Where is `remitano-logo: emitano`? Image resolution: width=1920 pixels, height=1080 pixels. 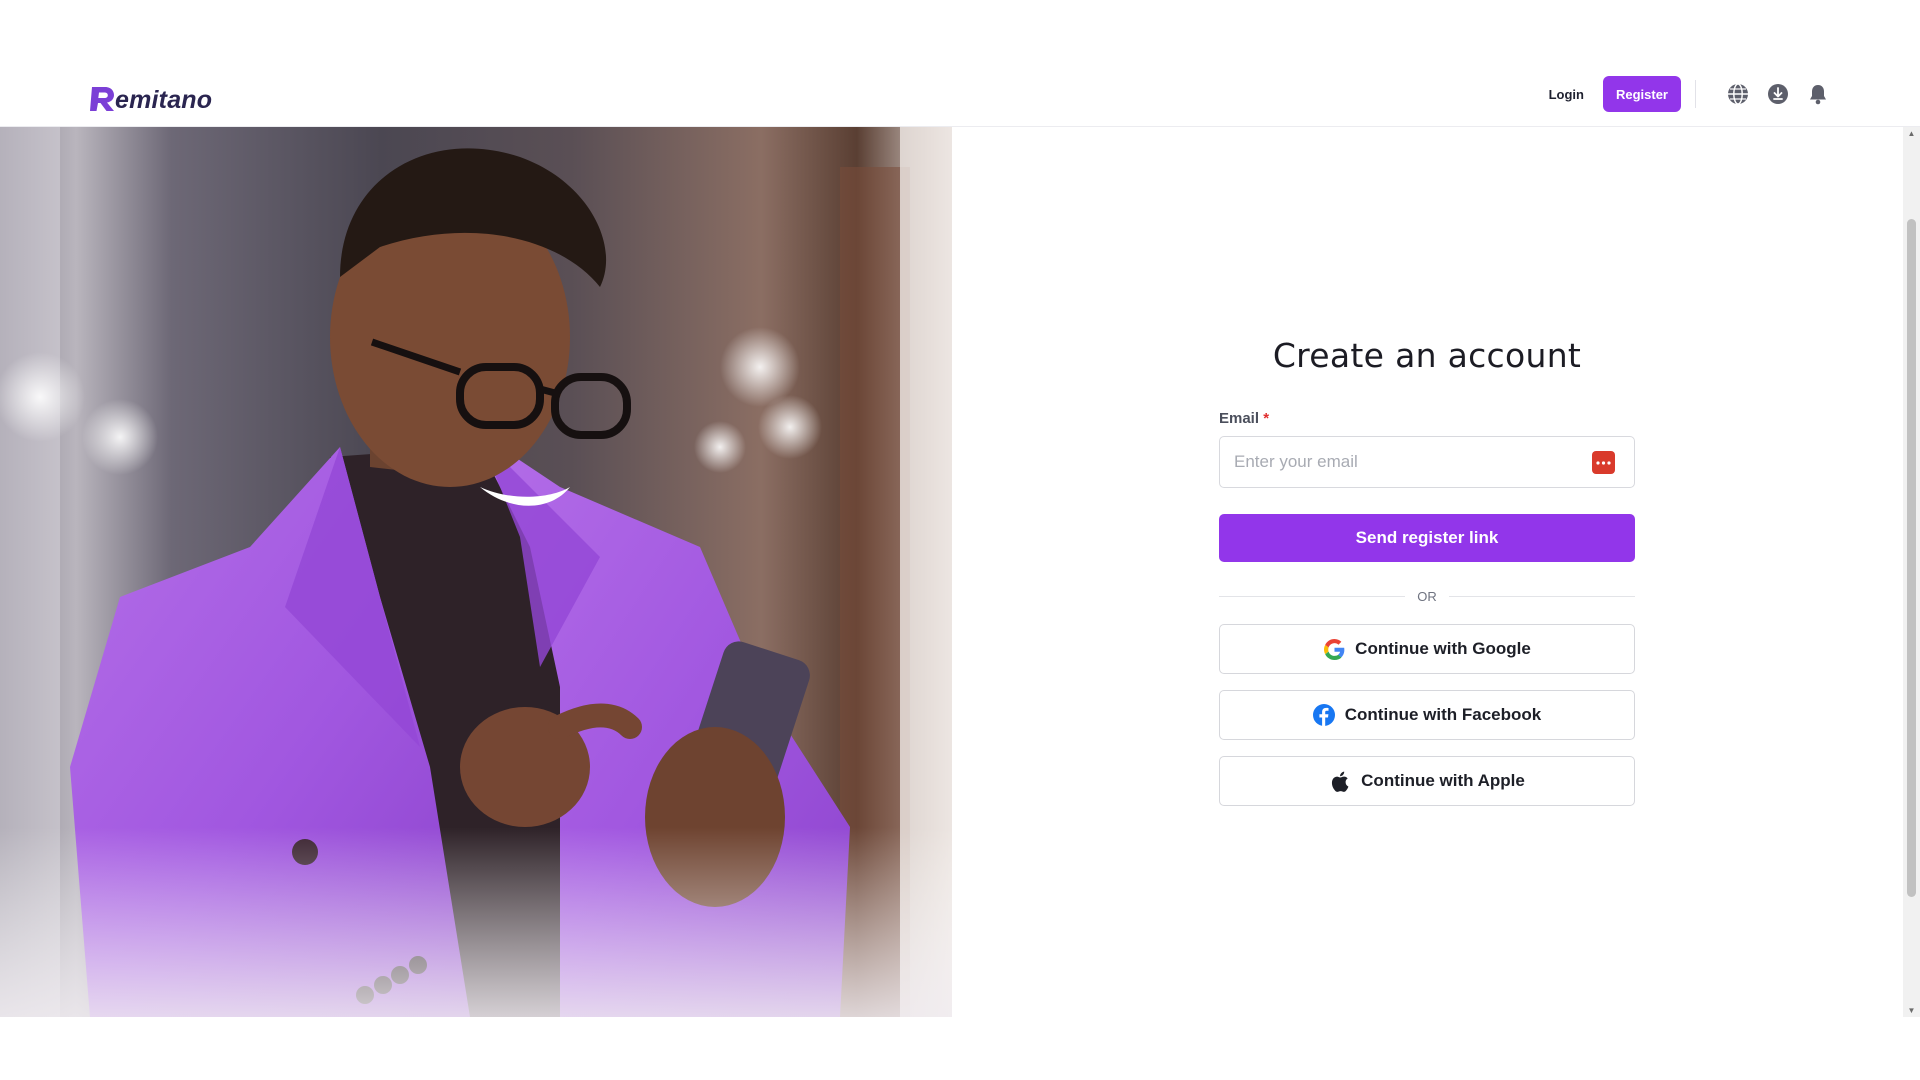 remitano-logo: emitano is located at coordinates (150, 95).